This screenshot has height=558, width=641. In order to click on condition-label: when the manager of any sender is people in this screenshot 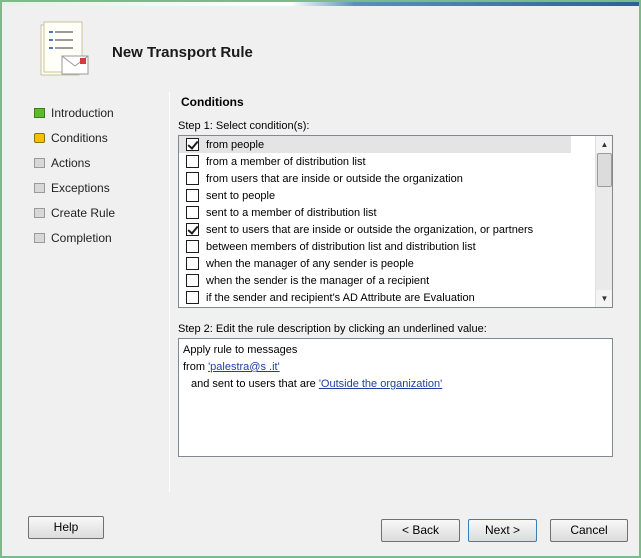, I will do `click(310, 263)`.